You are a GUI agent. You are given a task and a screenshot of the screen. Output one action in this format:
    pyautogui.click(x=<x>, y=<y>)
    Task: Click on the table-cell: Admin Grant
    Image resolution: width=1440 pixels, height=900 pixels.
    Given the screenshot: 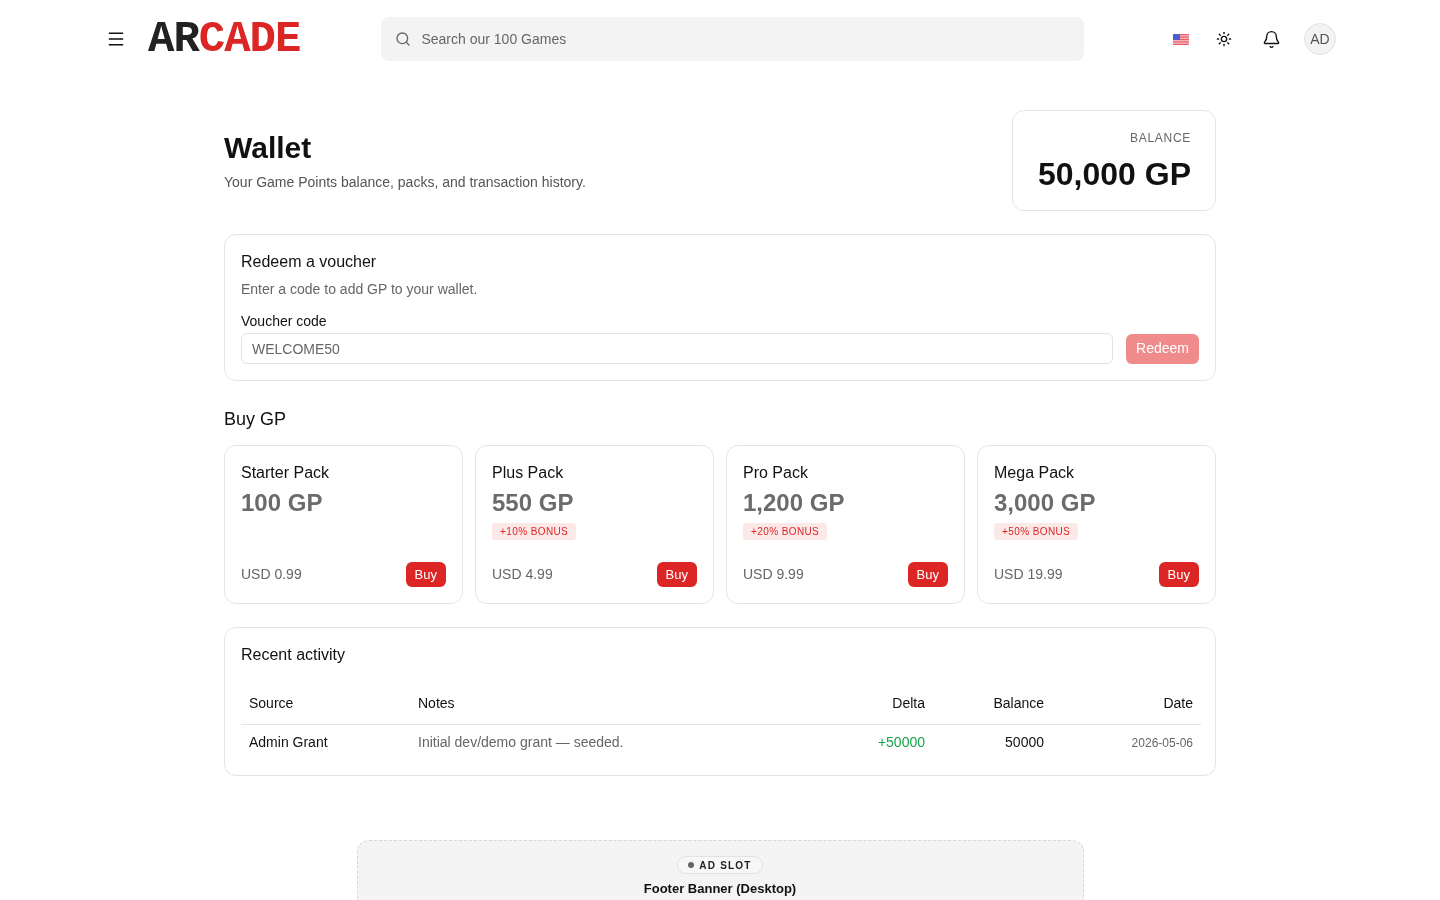 What is the action you would take?
    pyautogui.click(x=325, y=742)
    